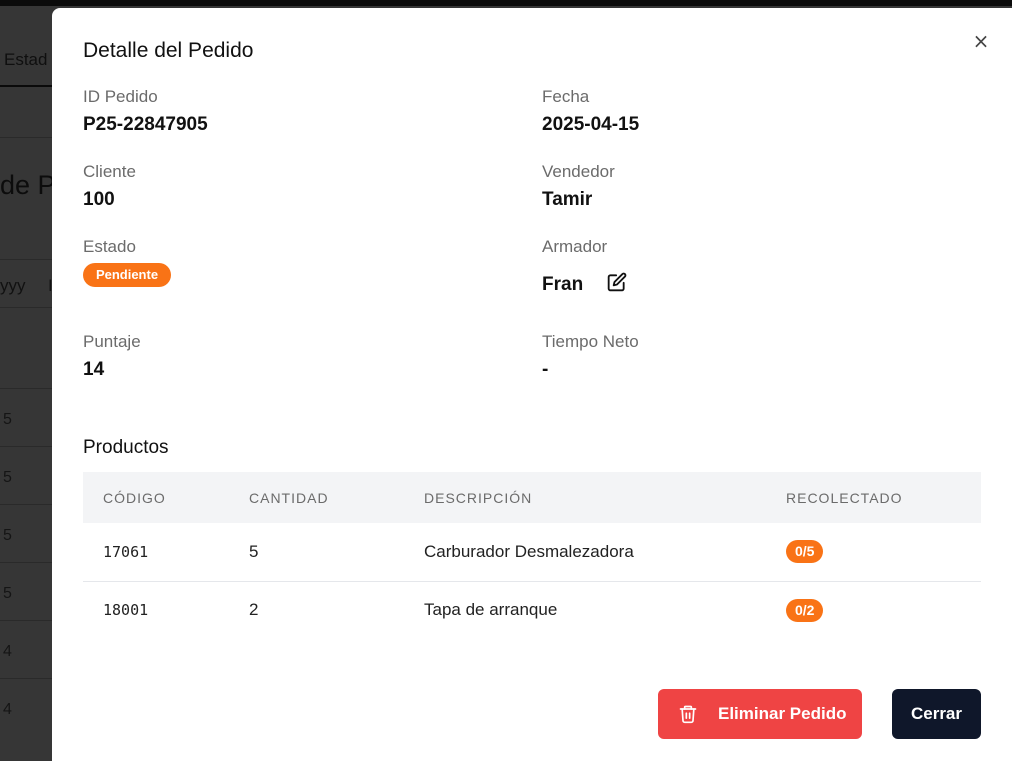 The height and width of the screenshot is (761, 1012). What do you see at coordinates (873, 552) in the screenshot?
I see `collected-cell: 0/5` at bounding box center [873, 552].